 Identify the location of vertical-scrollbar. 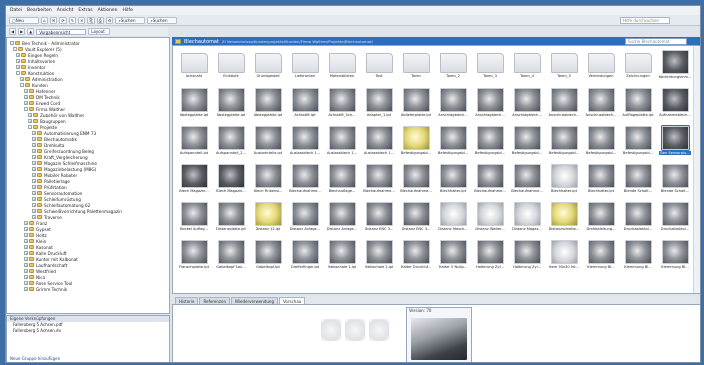
(696, 169).